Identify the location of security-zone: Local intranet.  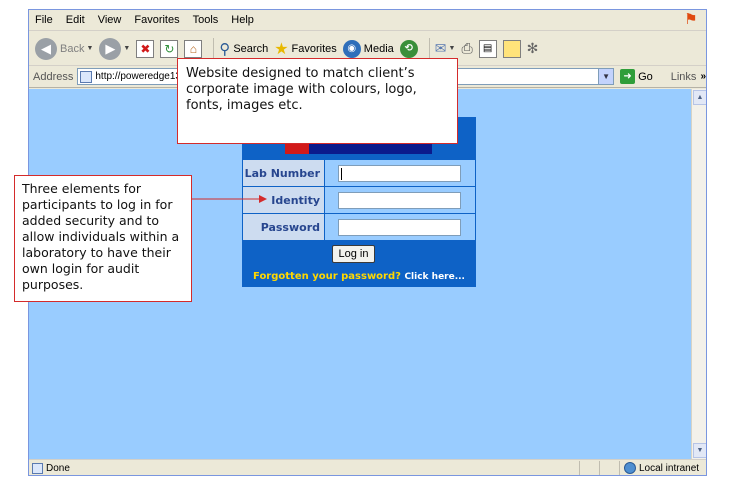
(662, 467).